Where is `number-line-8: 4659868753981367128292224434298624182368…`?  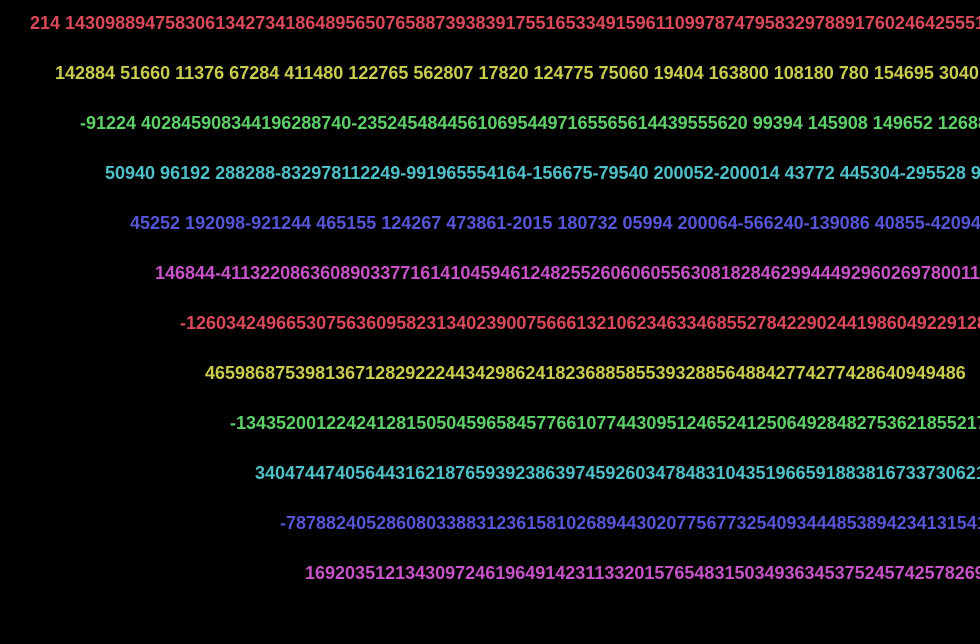 number-line-8: 4659868753981367128292224434298624182368… is located at coordinates (585, 373).